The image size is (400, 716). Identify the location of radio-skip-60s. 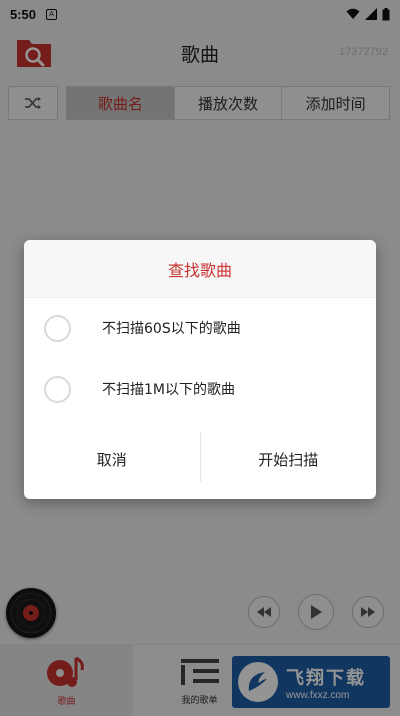
(57, 328).